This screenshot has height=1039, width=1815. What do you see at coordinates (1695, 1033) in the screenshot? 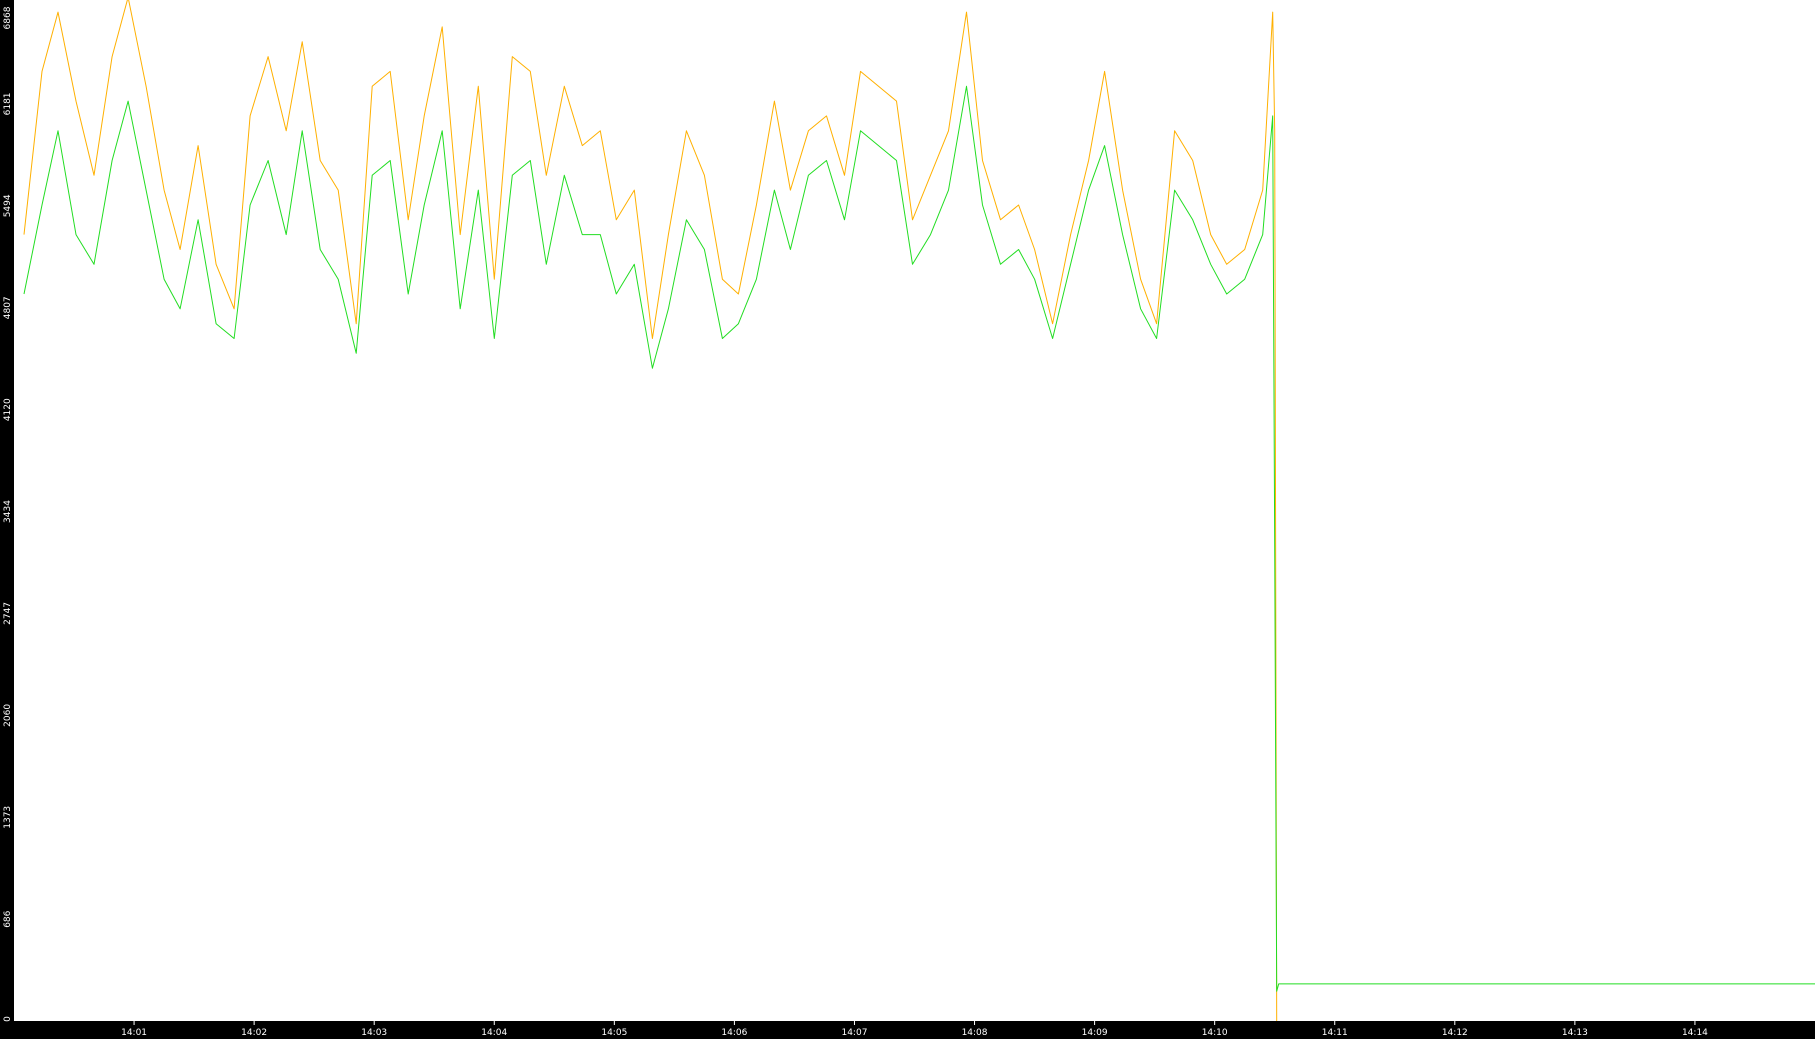
I see `x-tick-label: 14:14` at bounding box center [1695, 1033].